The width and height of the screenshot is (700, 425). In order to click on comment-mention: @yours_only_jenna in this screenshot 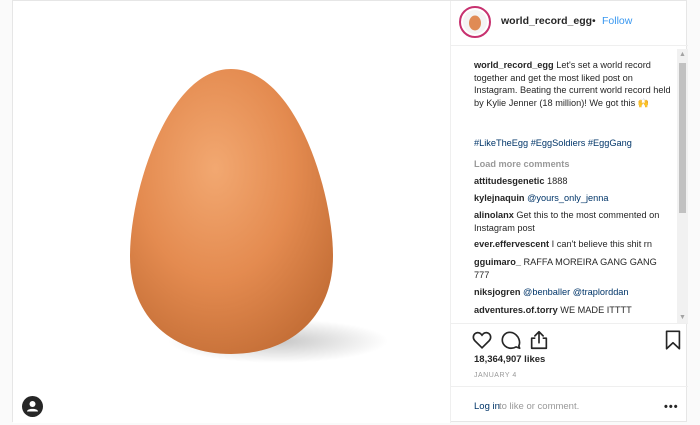, I will do `click(567, 198)`.